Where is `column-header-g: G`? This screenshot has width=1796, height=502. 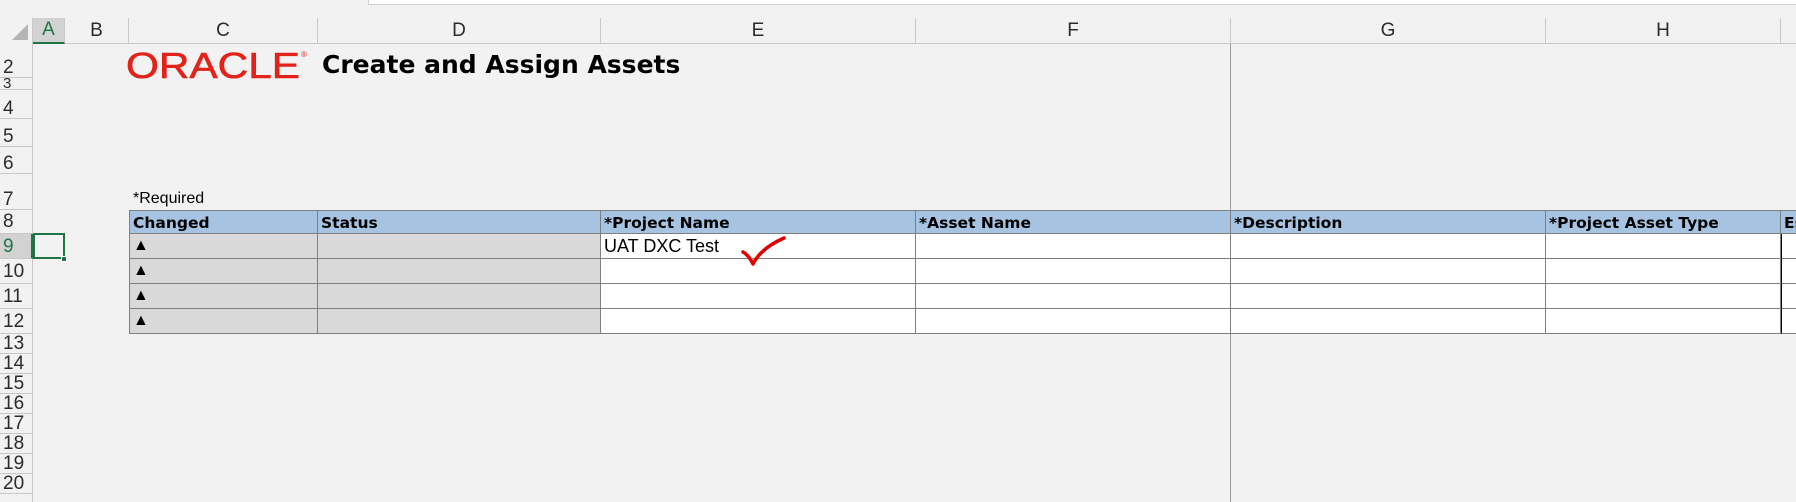 column-header-g: G is located at coordinates (1388, 31).